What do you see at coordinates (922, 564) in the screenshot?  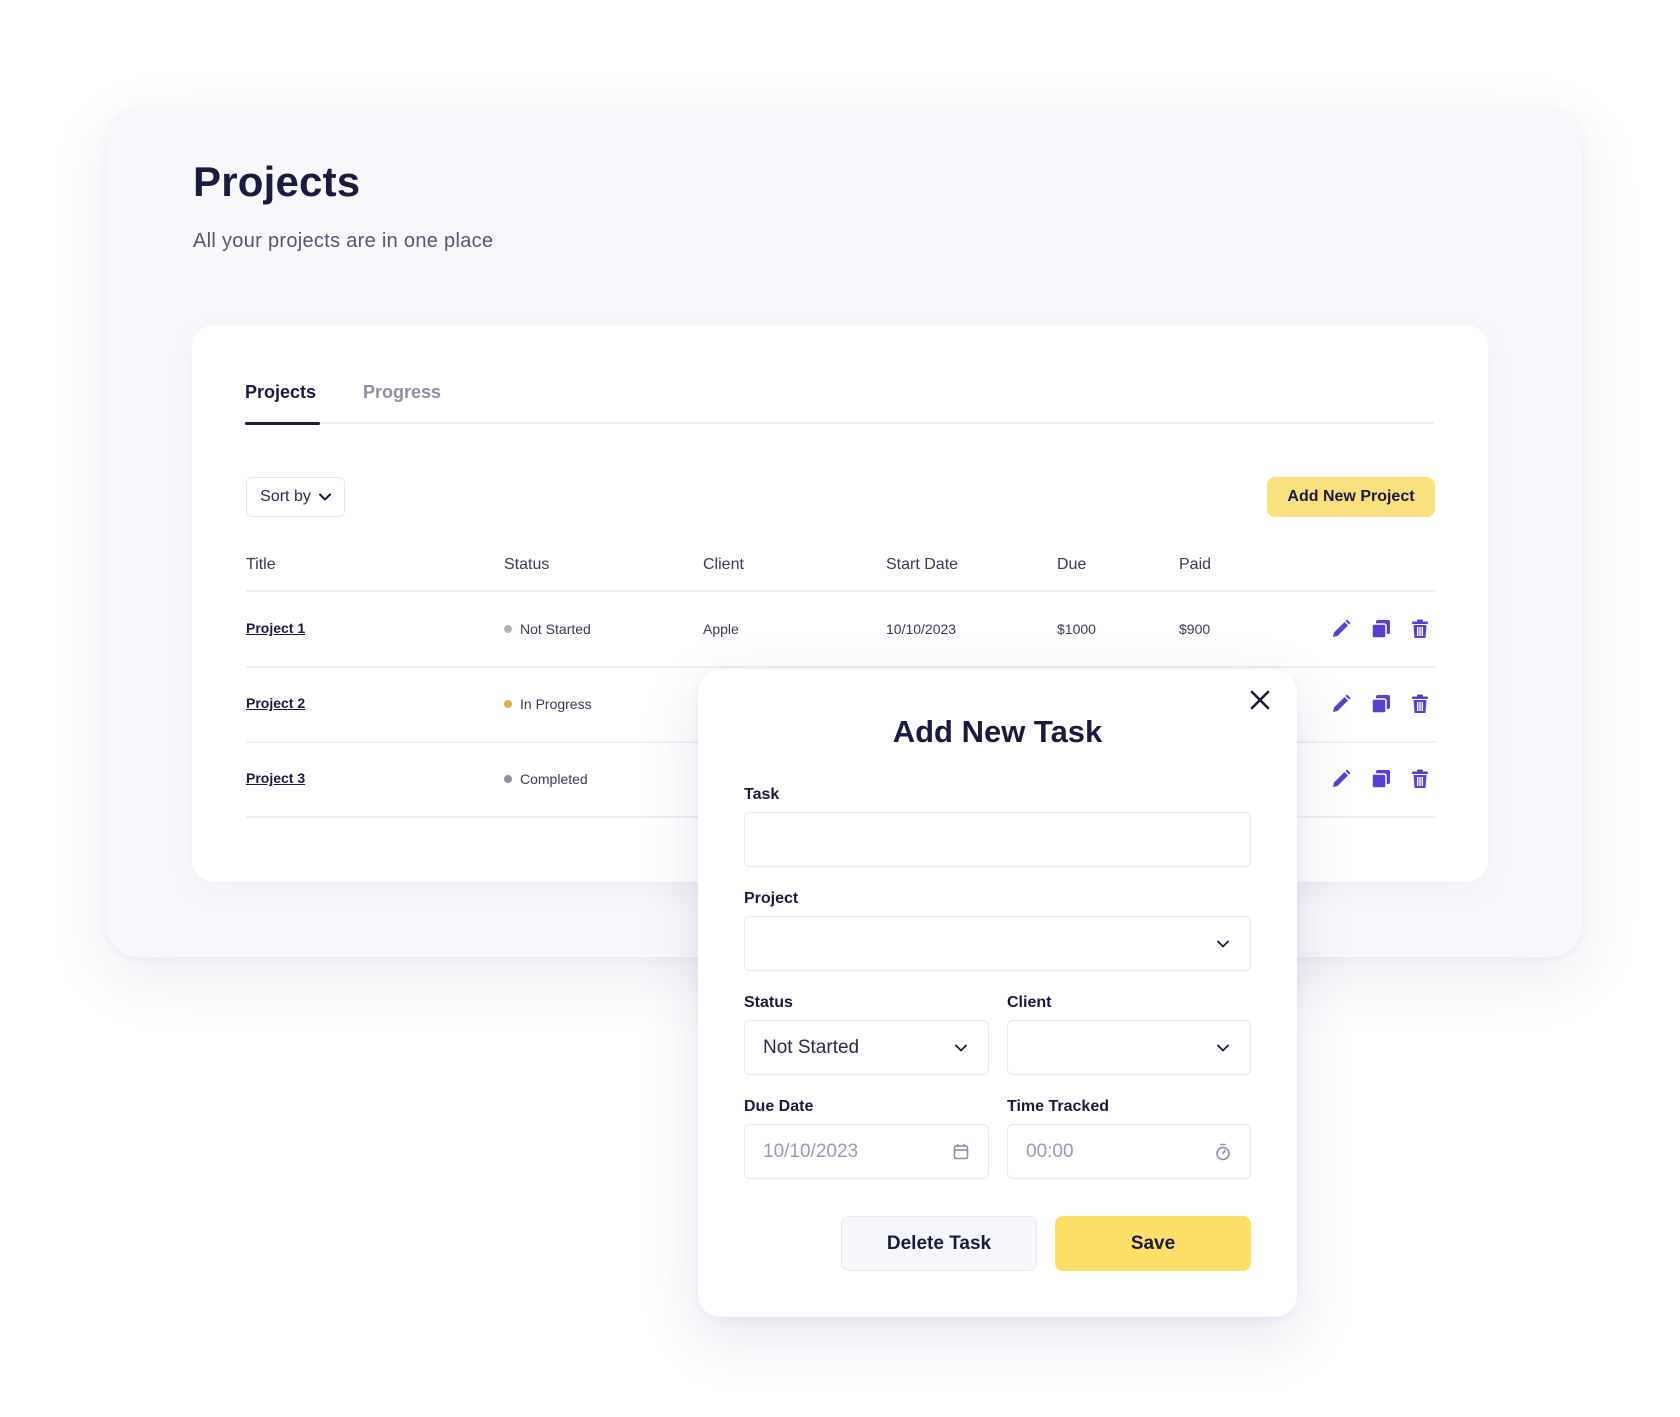 I see `column-header-start-date: Start Date` at bounding box center [922, 564].